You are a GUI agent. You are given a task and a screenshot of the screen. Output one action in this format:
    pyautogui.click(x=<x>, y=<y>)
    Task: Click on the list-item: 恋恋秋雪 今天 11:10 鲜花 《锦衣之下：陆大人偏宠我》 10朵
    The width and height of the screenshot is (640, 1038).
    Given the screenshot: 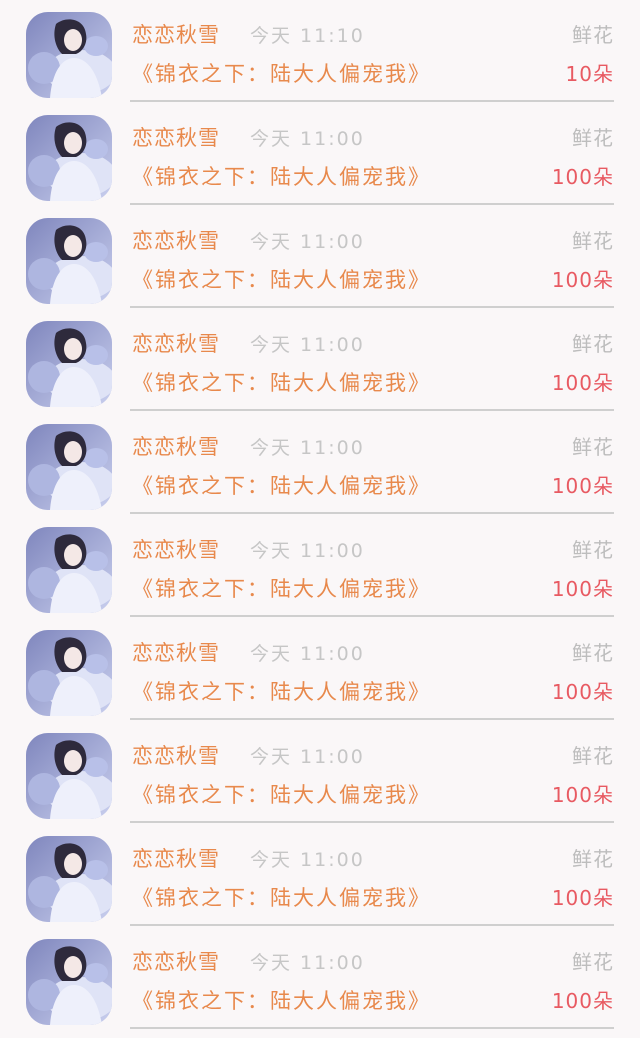 What is the action you would take?
    pyautogui.click(x=320, y=59)
    